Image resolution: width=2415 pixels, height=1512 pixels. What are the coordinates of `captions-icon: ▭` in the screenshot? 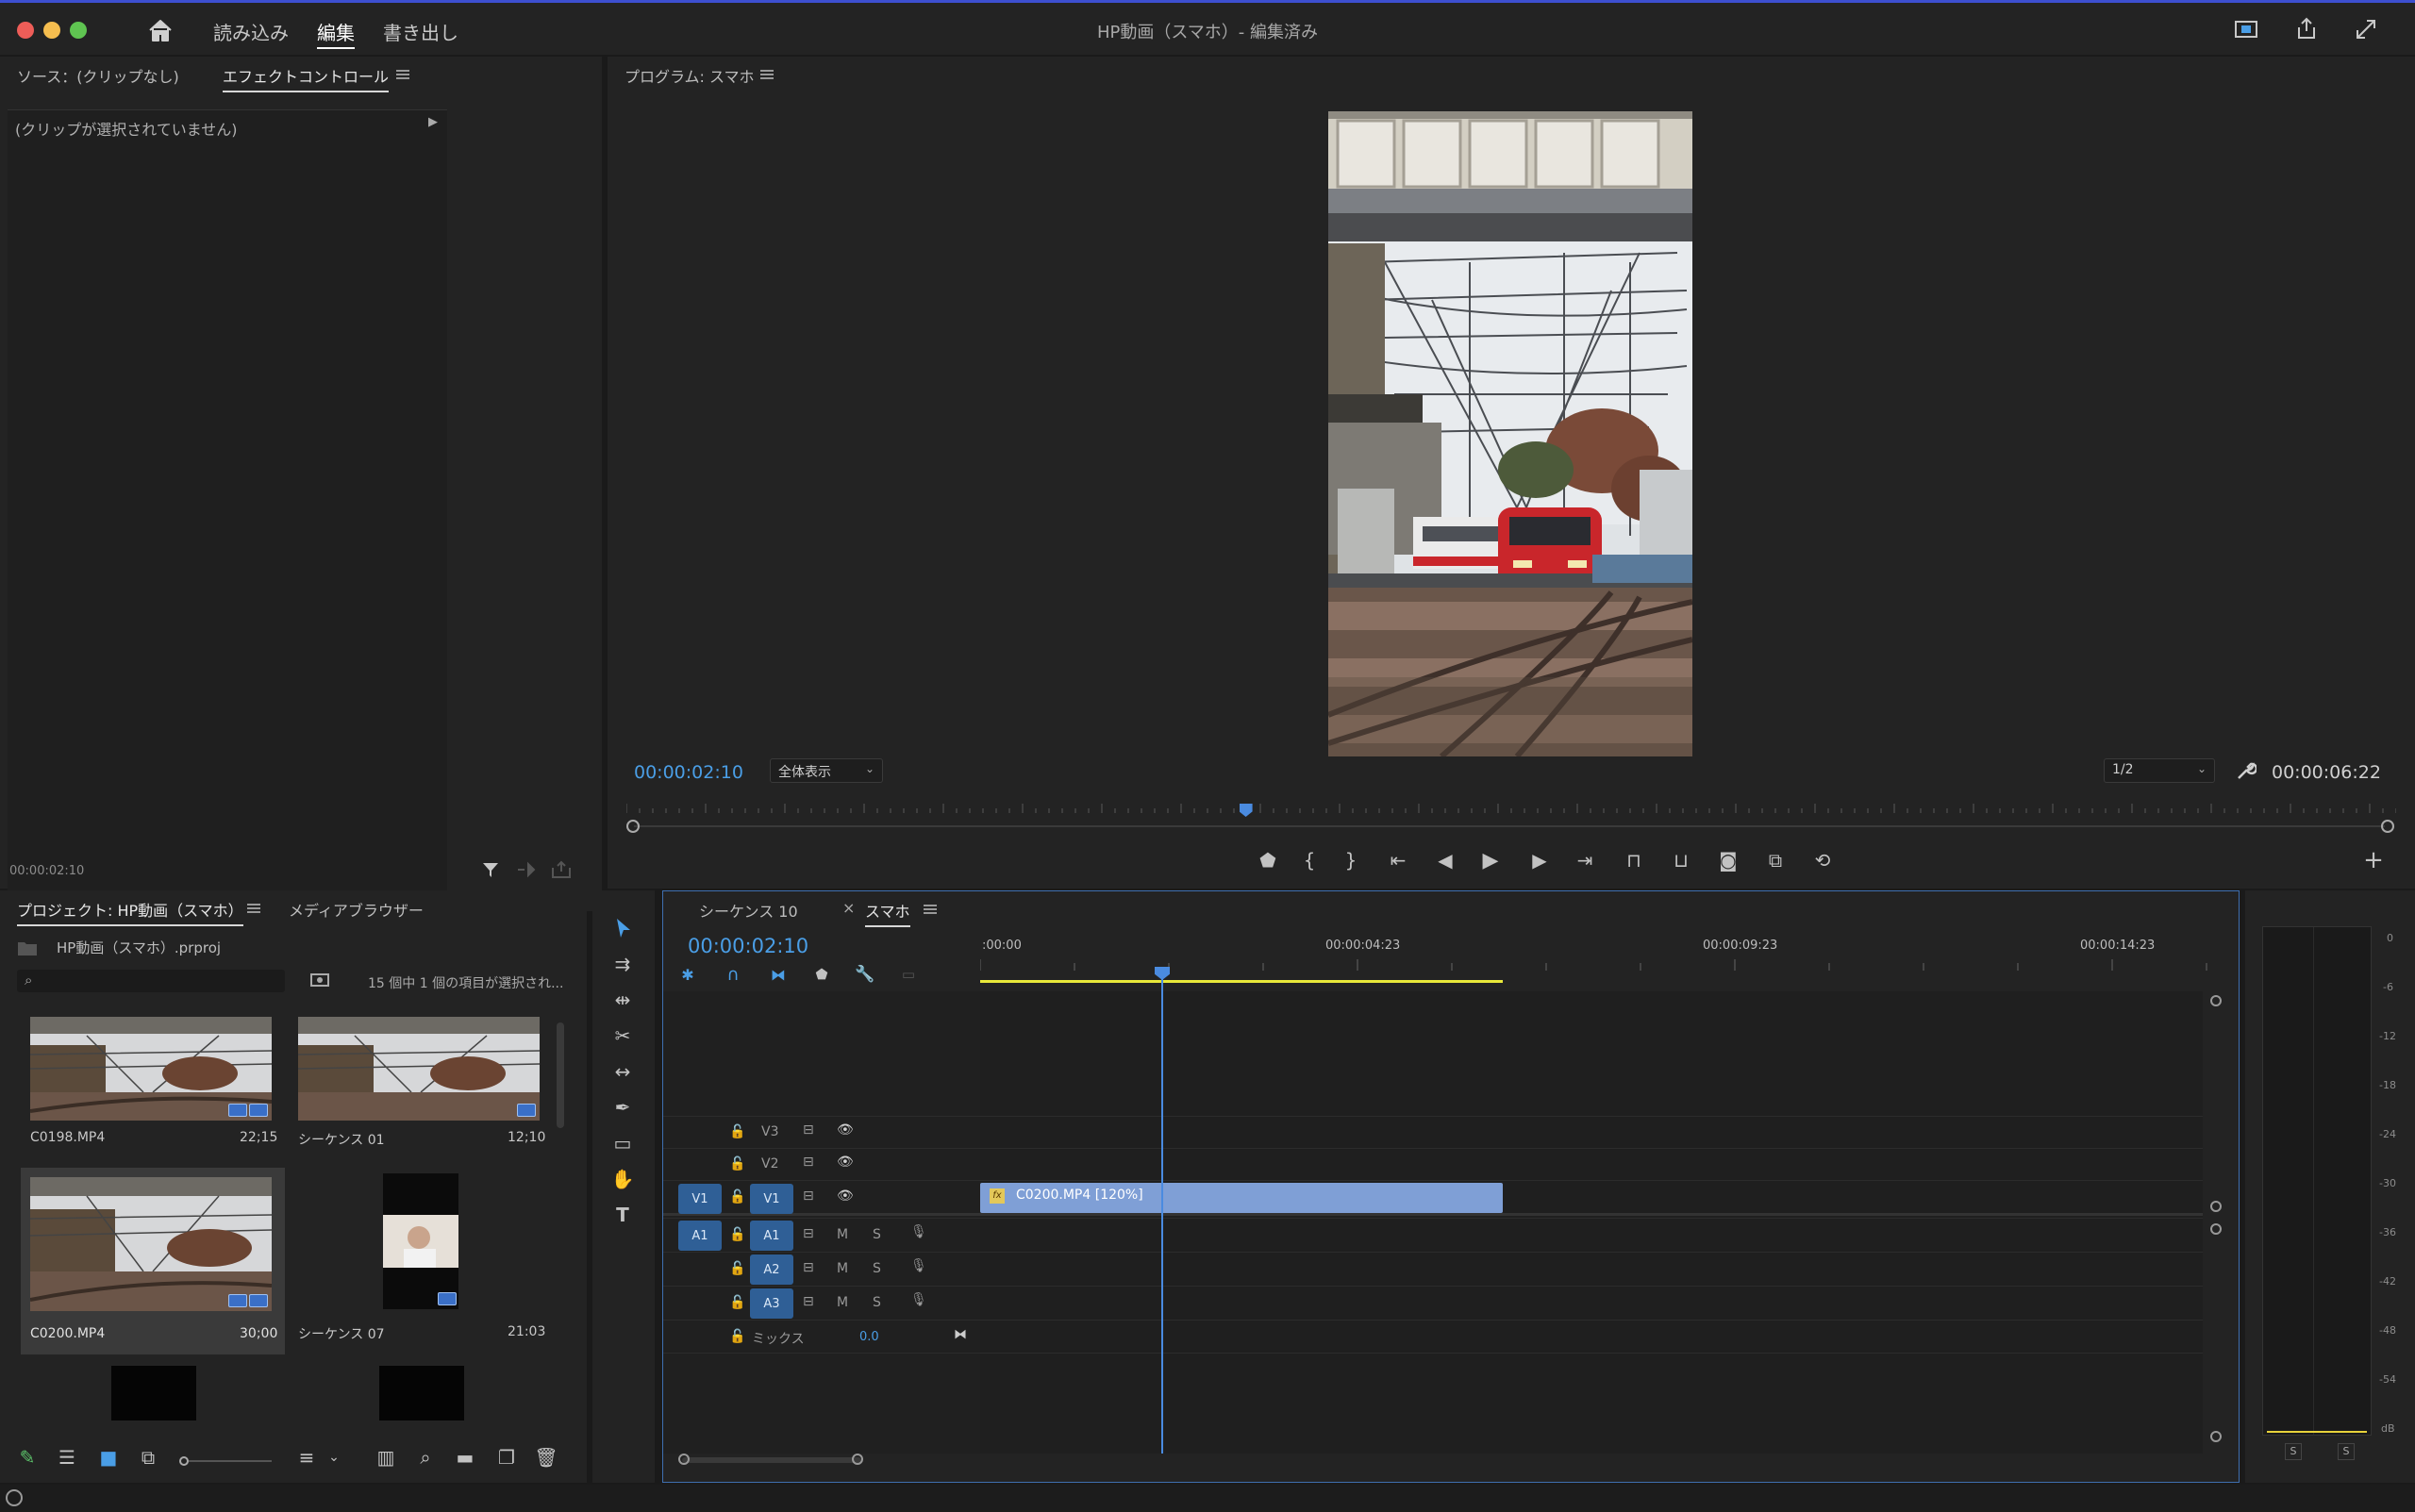 It's located at (909, 974).